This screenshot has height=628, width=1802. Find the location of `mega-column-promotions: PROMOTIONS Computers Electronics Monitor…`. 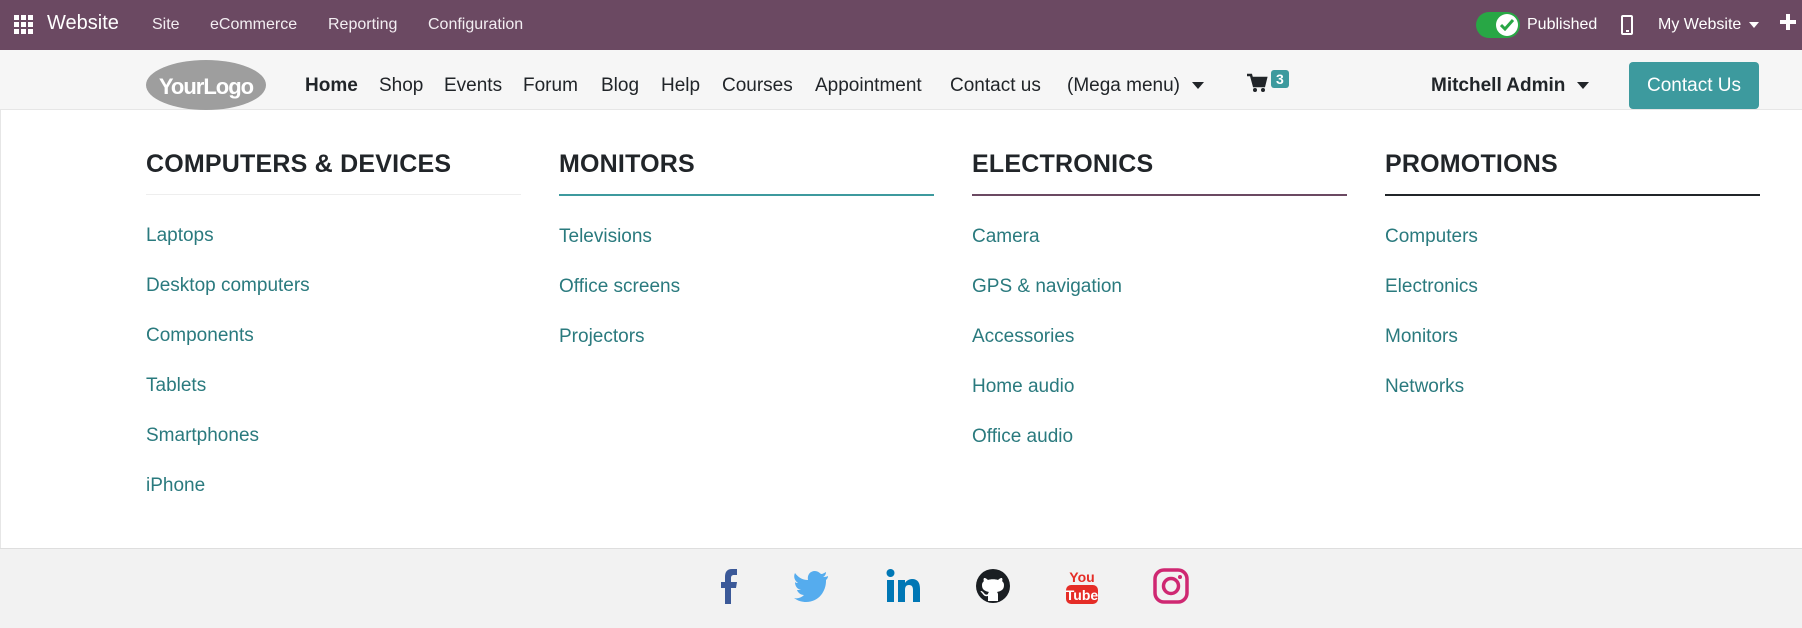

mega-column-promotions: PROMOTIONS Computers Electronics Monitor… is located at coordinates (1572, 288).